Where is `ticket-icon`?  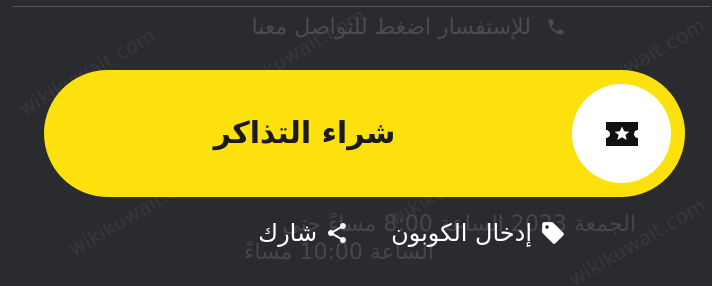 ticket-icon is located at coordinates (622, 134).